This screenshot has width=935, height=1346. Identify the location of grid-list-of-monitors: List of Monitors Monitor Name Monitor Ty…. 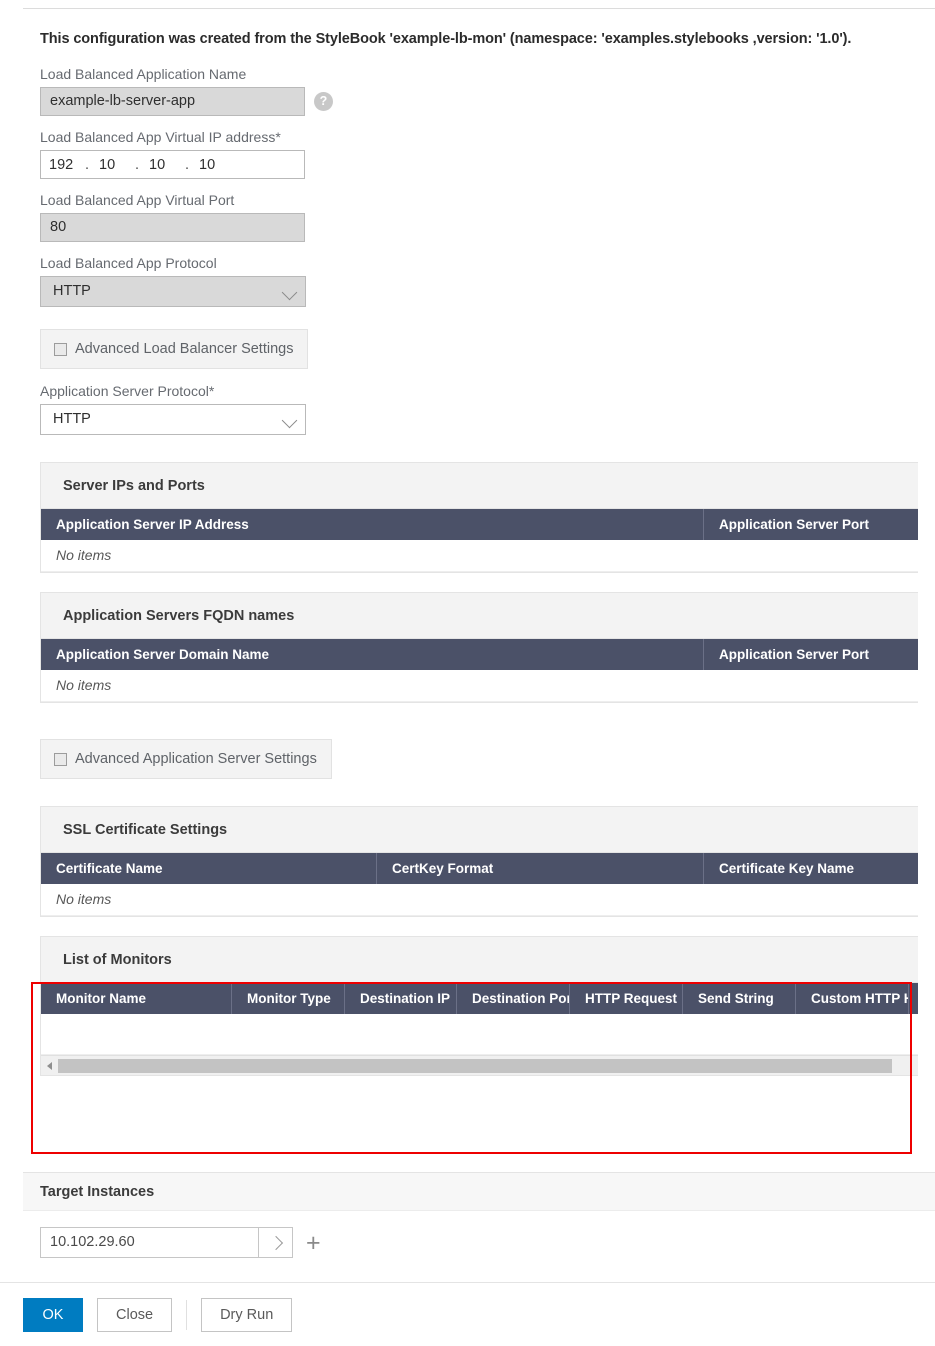
(479, 1006).